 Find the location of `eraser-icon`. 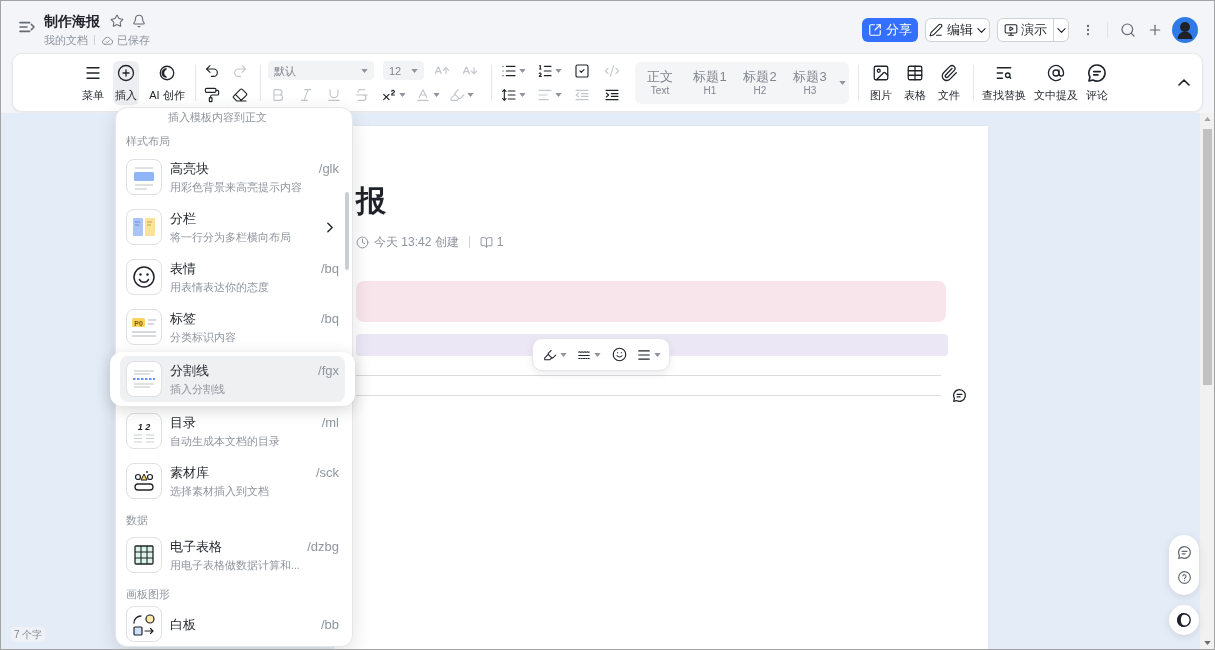

eraser-icon is located at coordinates (240, 94).